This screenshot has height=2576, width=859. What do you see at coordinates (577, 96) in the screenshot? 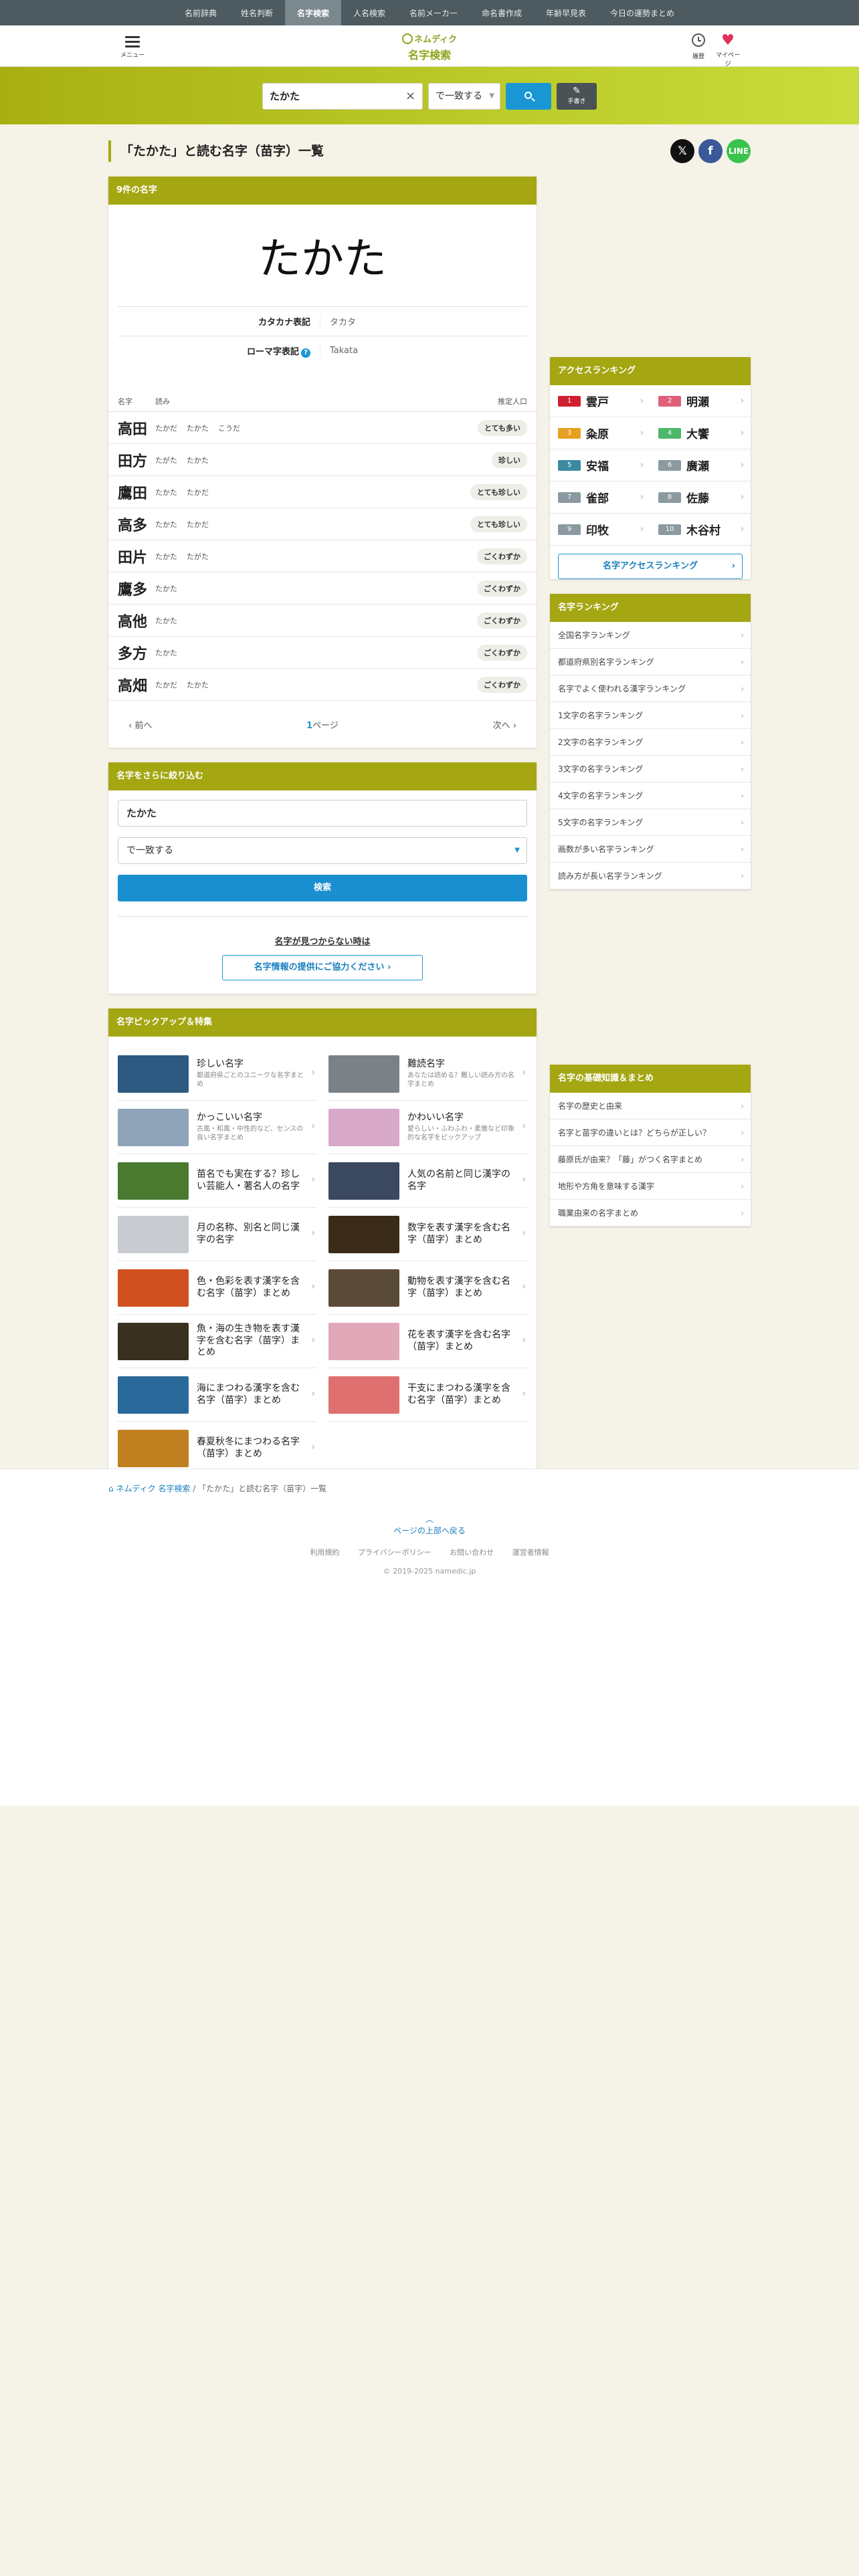
I see `handwrite-button: ✎ 手書き` at bounding box center [577, 96].